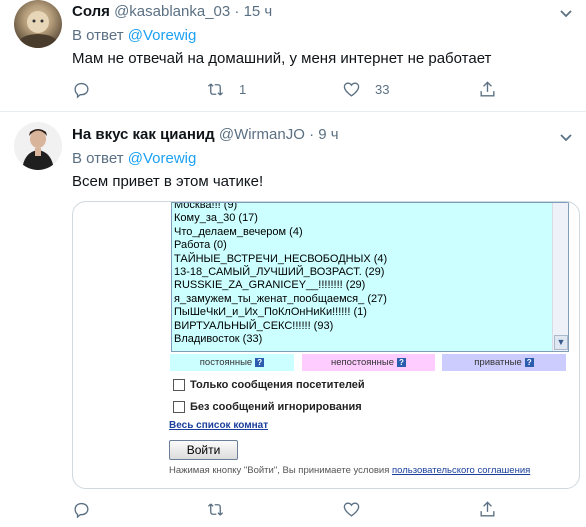 The image size is (586, 527). I want to click on category-label: непостоянные, so click(362, 362).